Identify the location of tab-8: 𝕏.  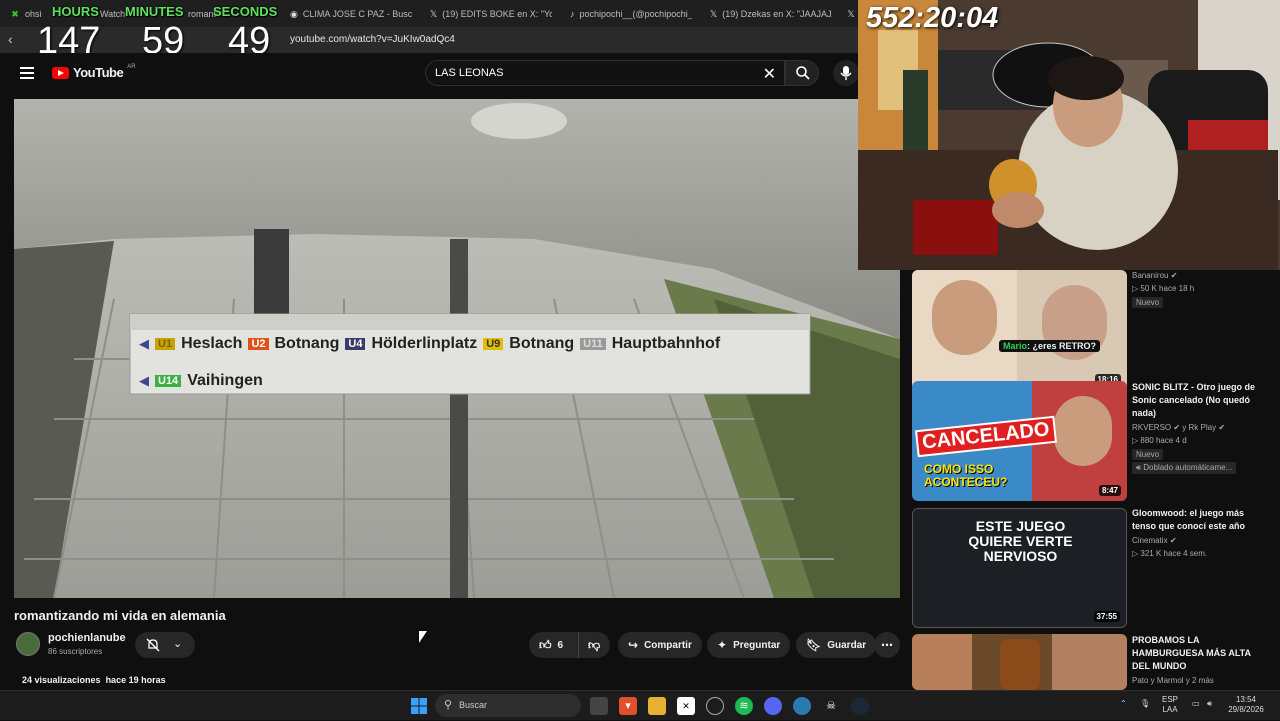
(852, 14).